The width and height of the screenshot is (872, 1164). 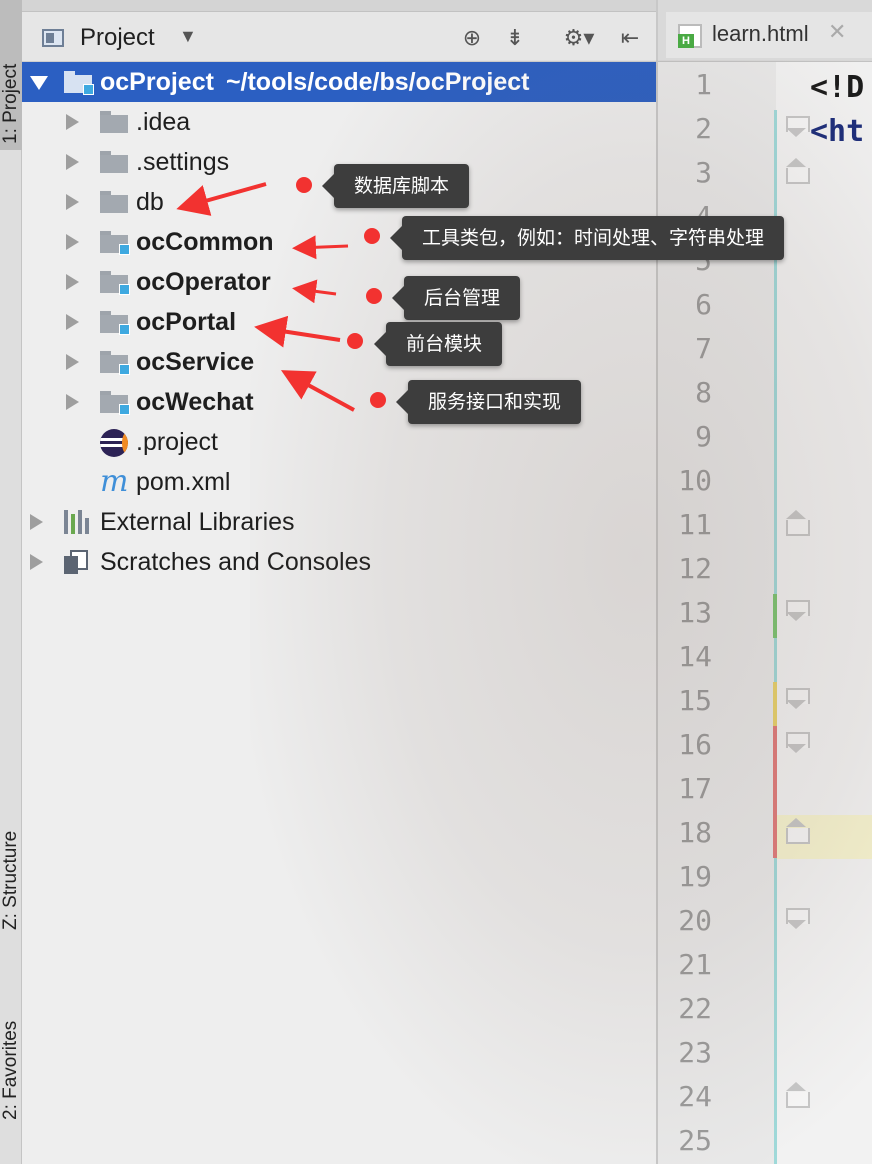 I want to click on change-marker-modified, so click(x=775, y=704).